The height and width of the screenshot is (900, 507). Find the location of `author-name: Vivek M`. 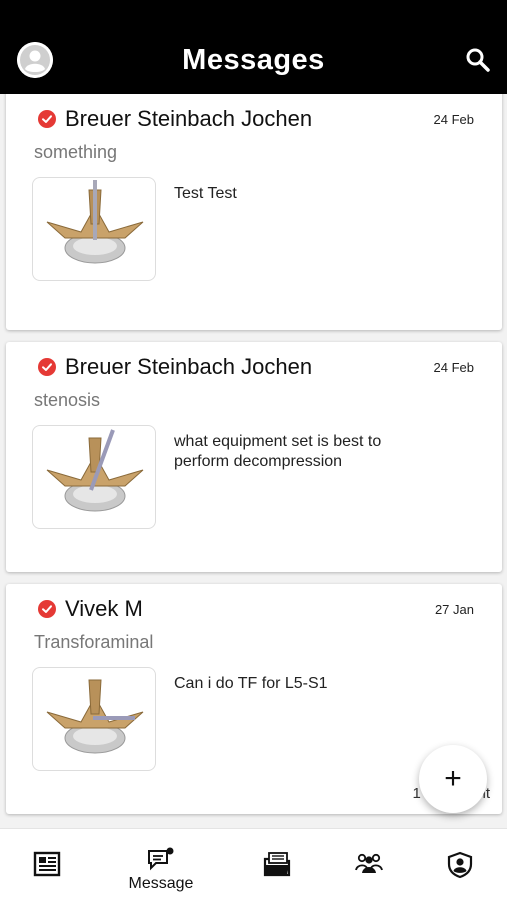

author-name: Vivek M is located at coordinates (104, 609).